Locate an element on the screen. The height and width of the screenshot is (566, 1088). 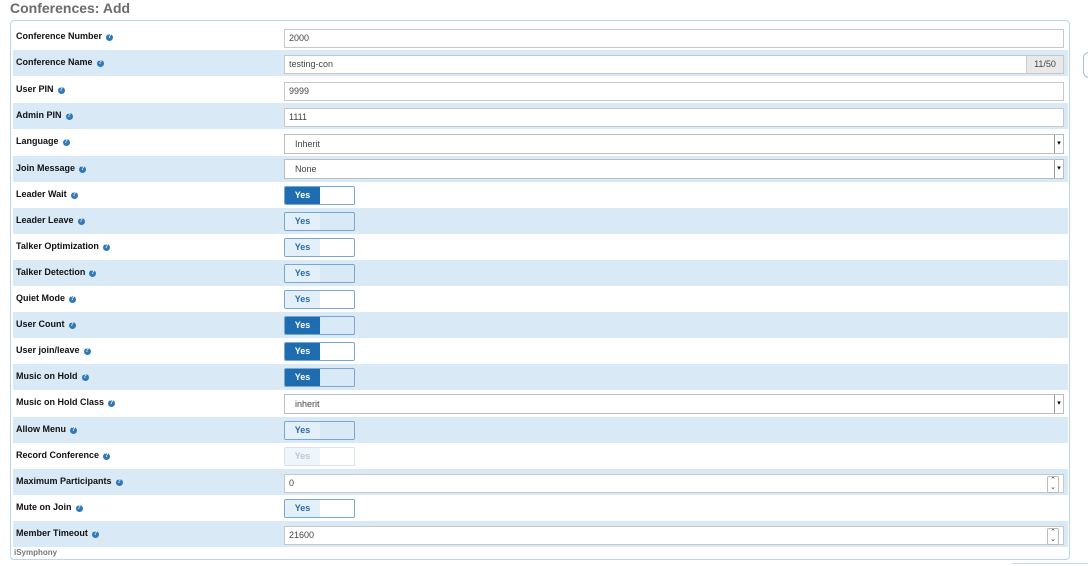
row-conference-name: Conference Name? testing-con 11/50 is located at coordinates (540, 63).